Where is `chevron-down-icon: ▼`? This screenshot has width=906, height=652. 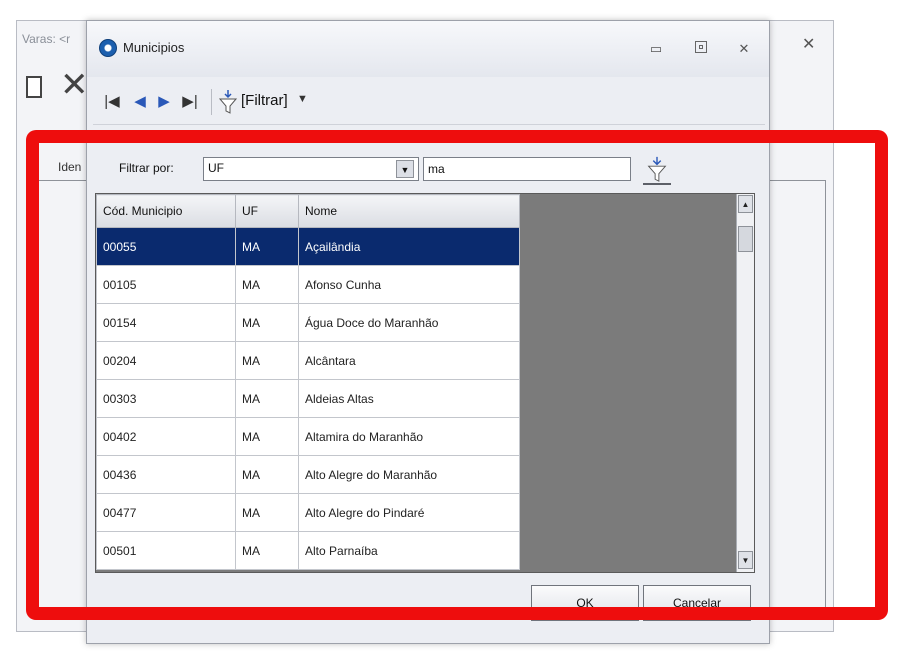 chevron-down-icon: ▼ is located at coordinates (302, 99).